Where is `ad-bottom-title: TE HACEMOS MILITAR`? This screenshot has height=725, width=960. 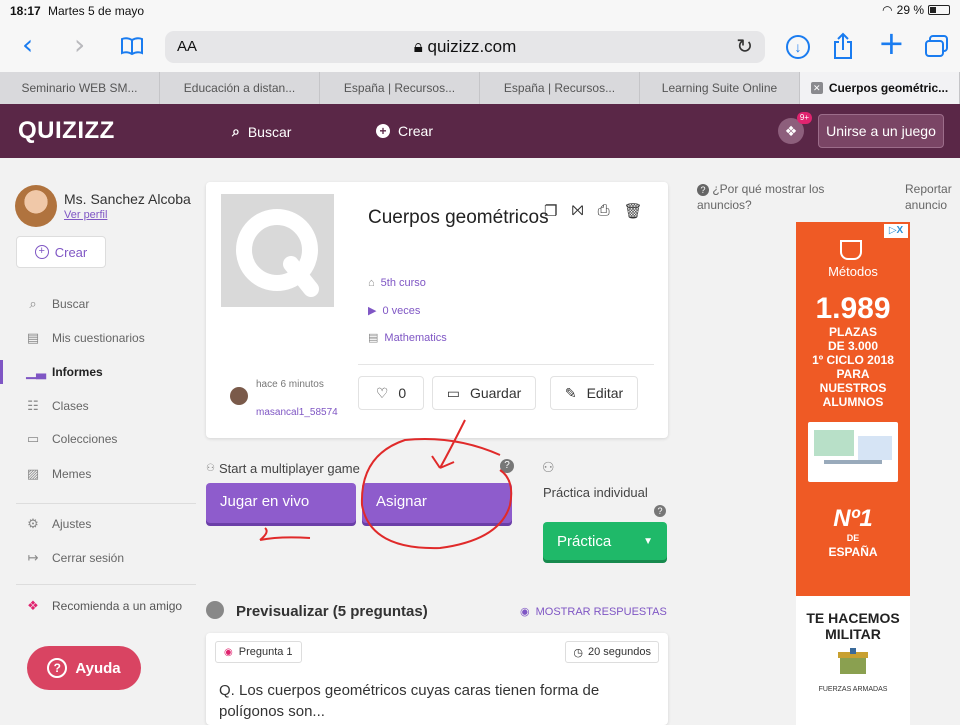
ad-bottom-title: TE HACEMOS MILITAR is located at coordinates (853, 626).